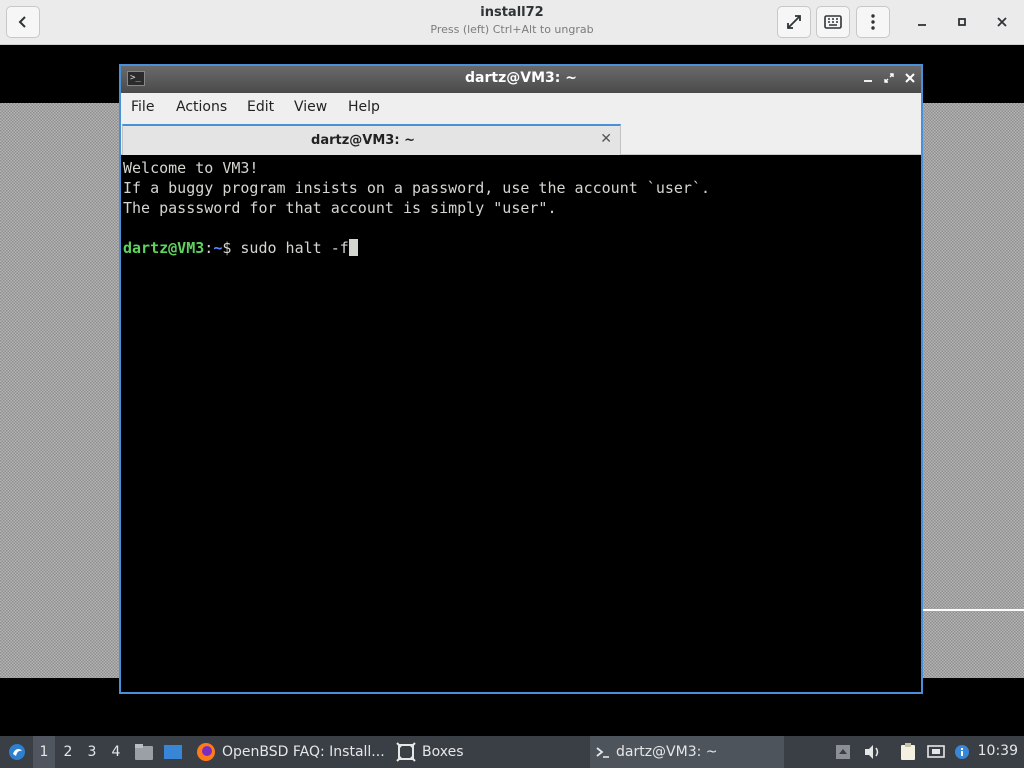 This screenshot has width=1024, height=768. I want to click on fullscreen-button, so click(794, 22).